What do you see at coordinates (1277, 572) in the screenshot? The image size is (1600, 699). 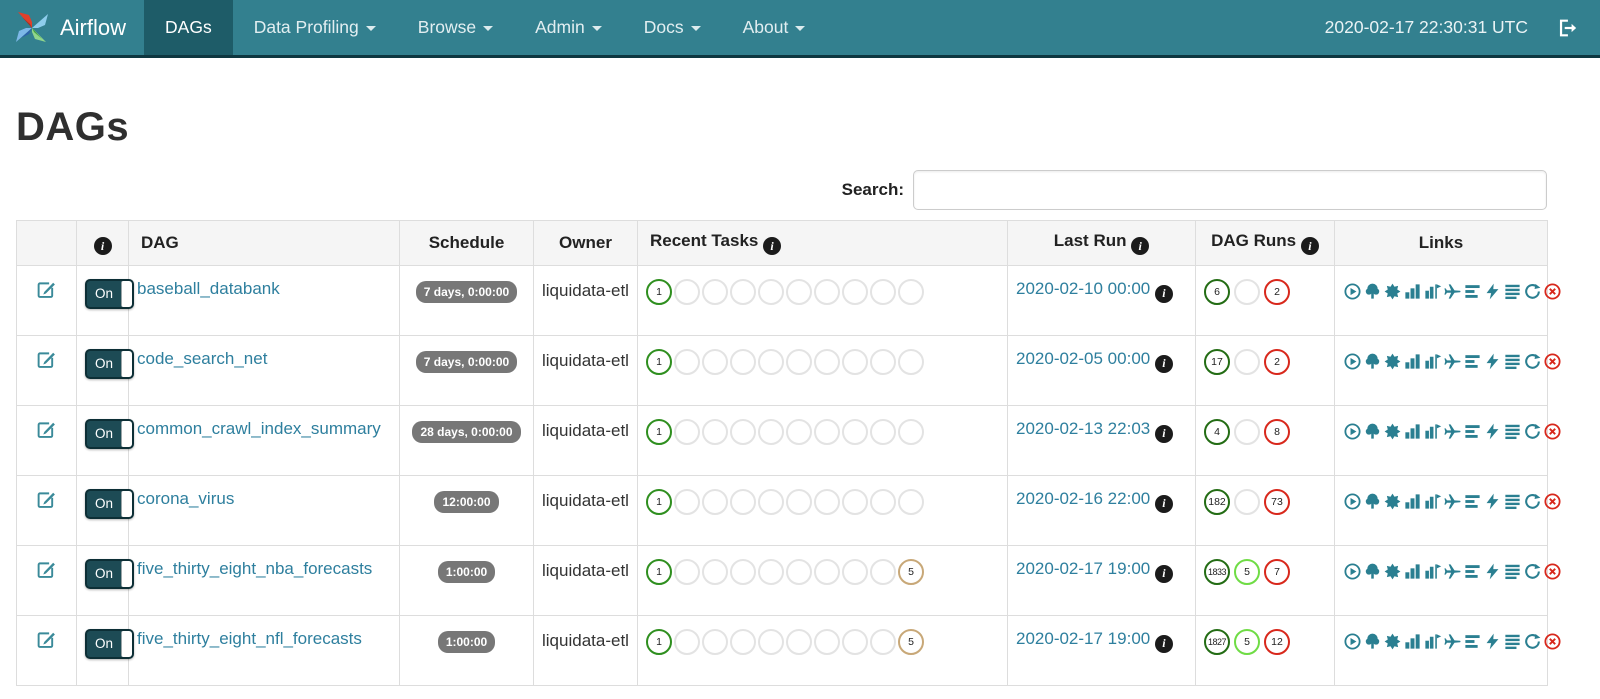 I see `dag-run-circle: 7` at bounding box center [1277, 572].